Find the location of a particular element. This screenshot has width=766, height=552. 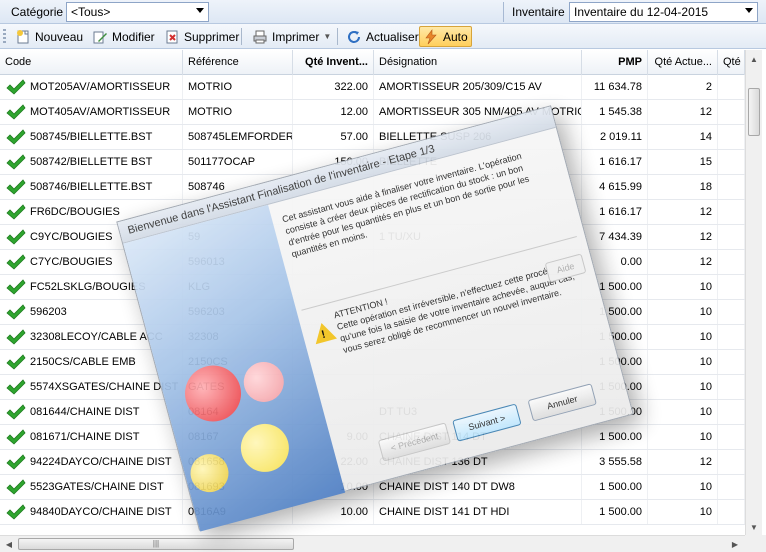

column-header-code: Code is located at coordinates (91, 62).